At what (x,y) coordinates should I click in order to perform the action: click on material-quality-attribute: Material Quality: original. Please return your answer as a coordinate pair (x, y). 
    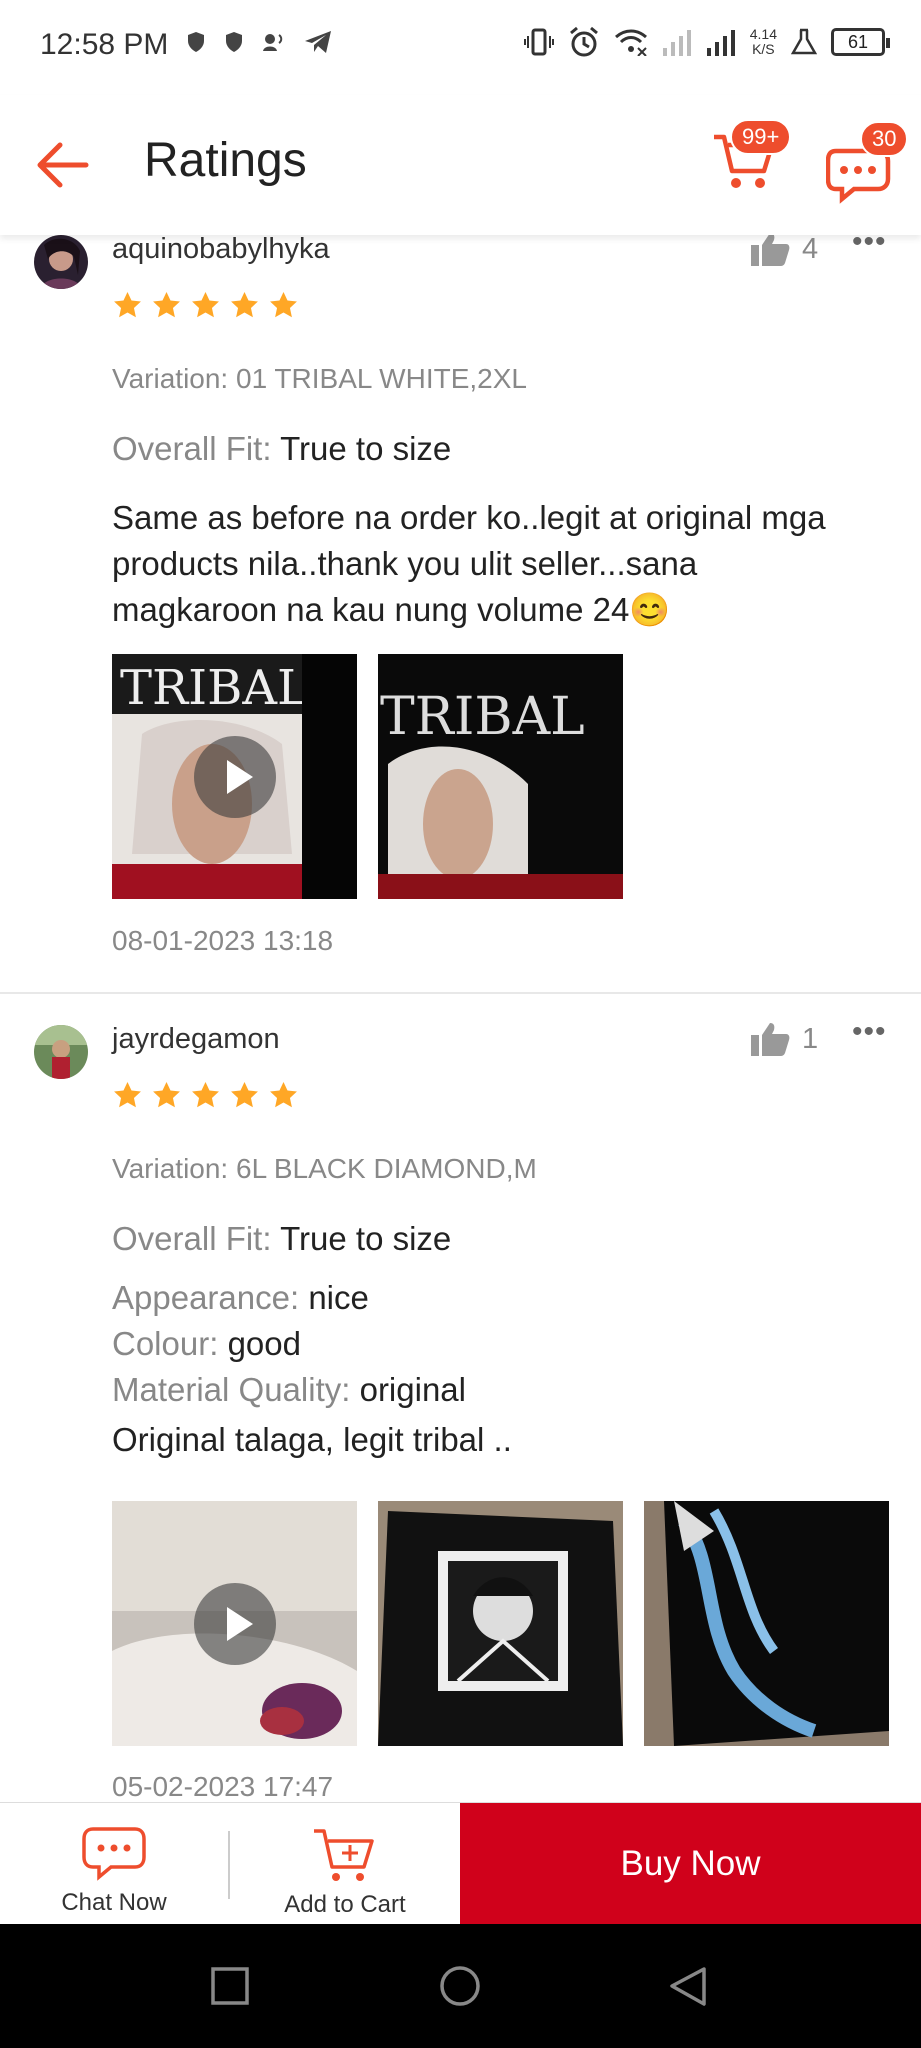
    Looking at the image, I should click on (289, 1389).